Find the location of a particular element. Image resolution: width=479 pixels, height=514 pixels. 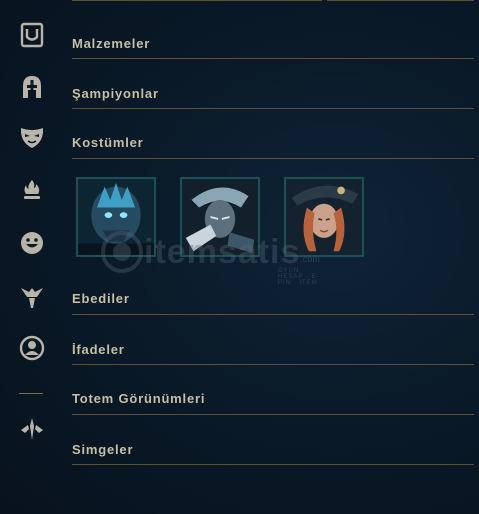

sidebar is located at coordinates (31, 257).